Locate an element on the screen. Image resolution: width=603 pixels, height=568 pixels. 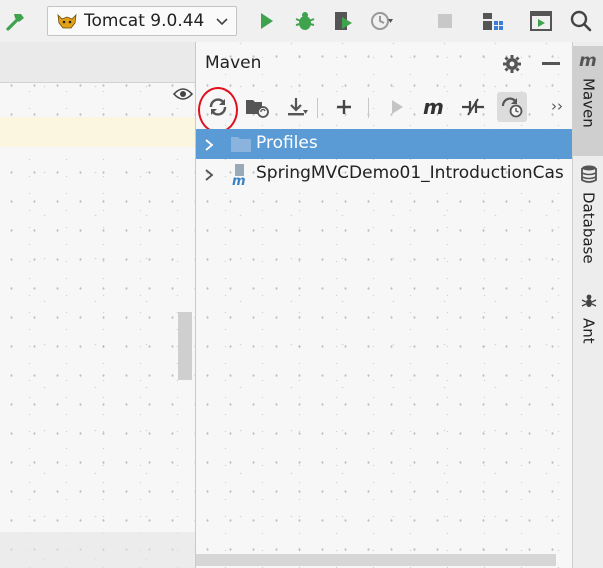
maven-panel-title: Maven is located at coordinates (233, 63).